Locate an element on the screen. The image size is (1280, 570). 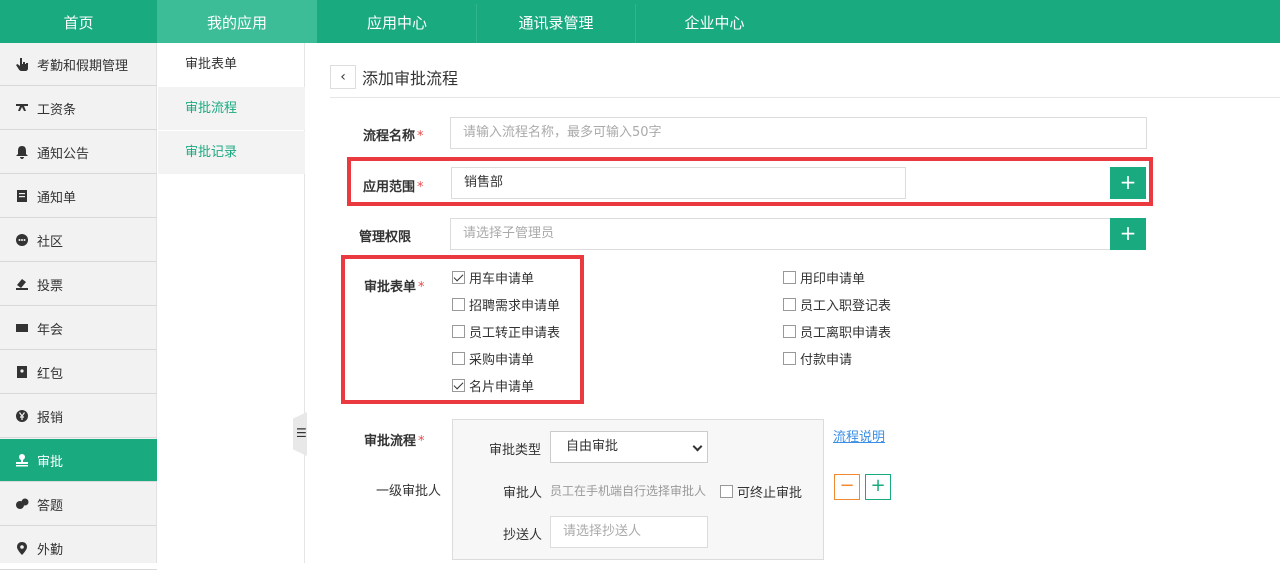
sidebar-item-announcement: 通知公告 is located at coordinates (78, 152).